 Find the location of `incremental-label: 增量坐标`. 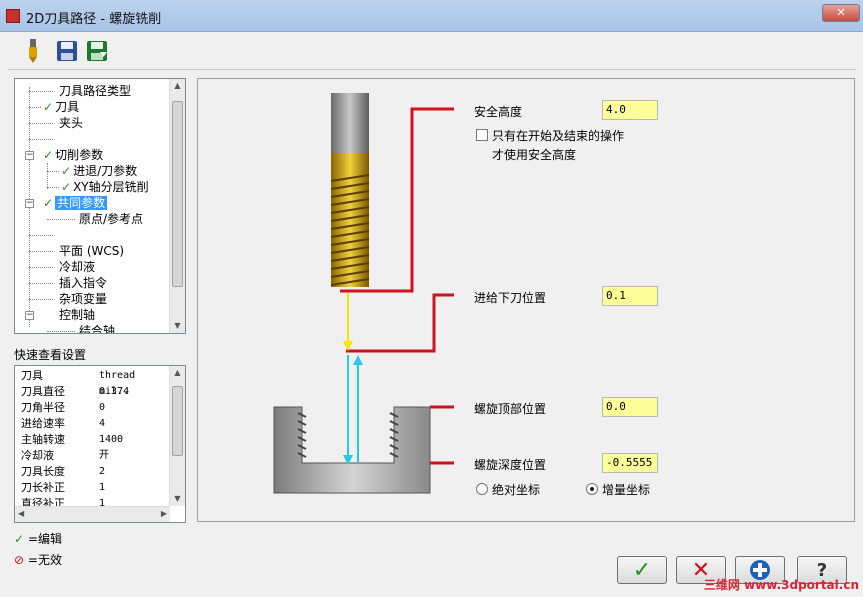

incremental-label: 增量坐标 is located at coordinates (626, 490).